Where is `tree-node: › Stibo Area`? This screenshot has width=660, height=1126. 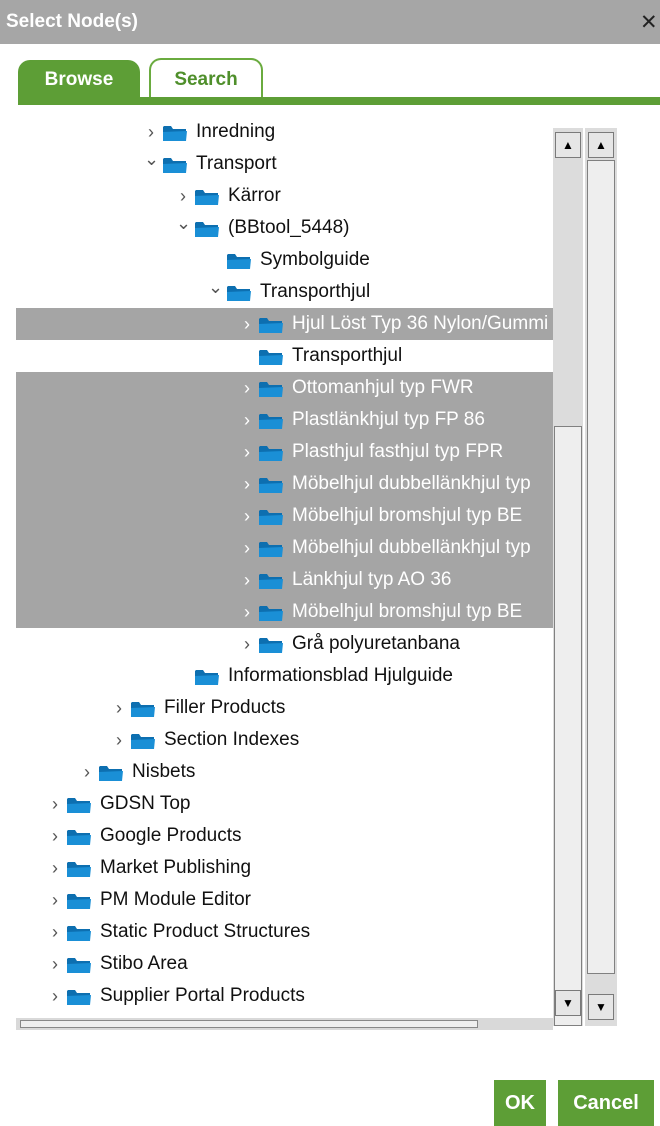 tree-node: › Stibo Area is located at coordinates (286, 964).